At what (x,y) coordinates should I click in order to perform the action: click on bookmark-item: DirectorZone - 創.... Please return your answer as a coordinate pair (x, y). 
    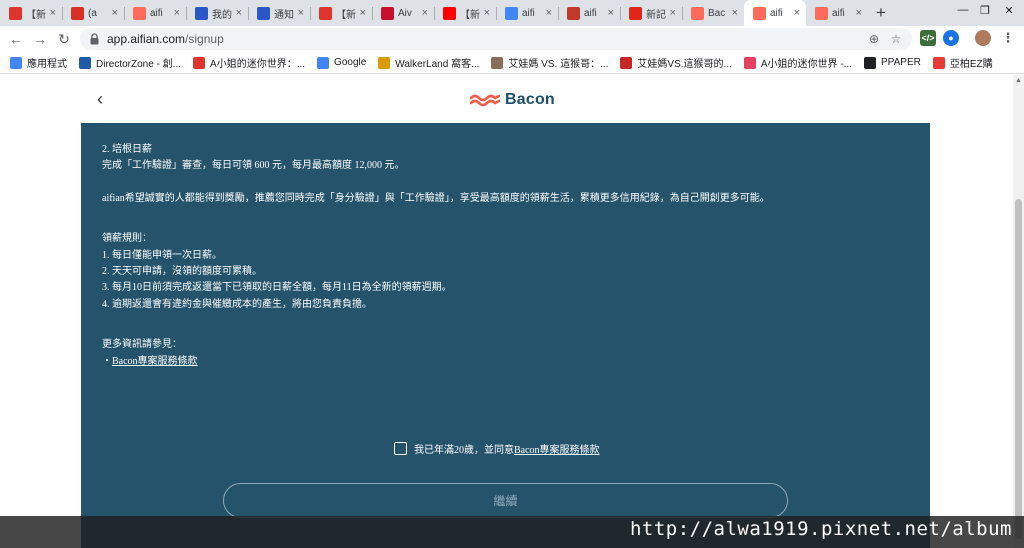
    Looking at the image, I should click on (130, 62).